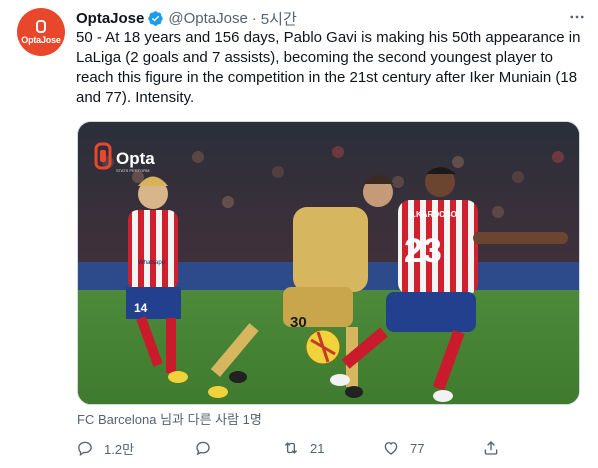  I want to click on display-name: OptaJose, so click(110, 18).